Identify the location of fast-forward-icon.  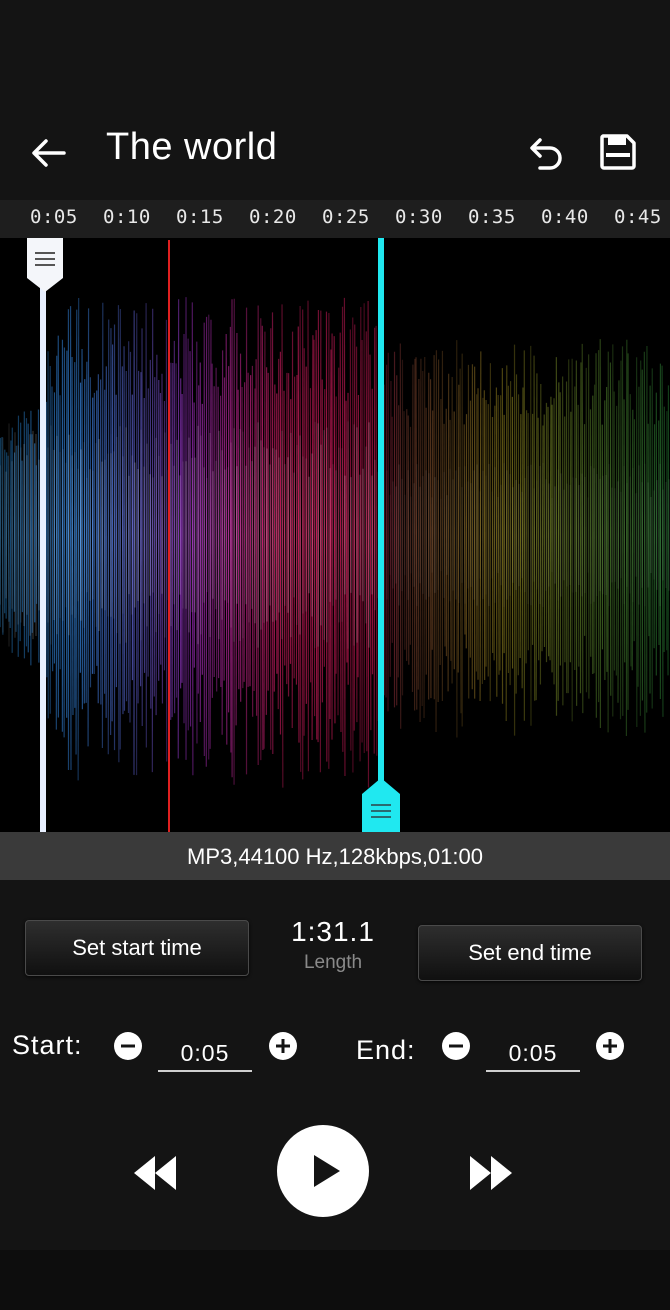
(491, 1173).